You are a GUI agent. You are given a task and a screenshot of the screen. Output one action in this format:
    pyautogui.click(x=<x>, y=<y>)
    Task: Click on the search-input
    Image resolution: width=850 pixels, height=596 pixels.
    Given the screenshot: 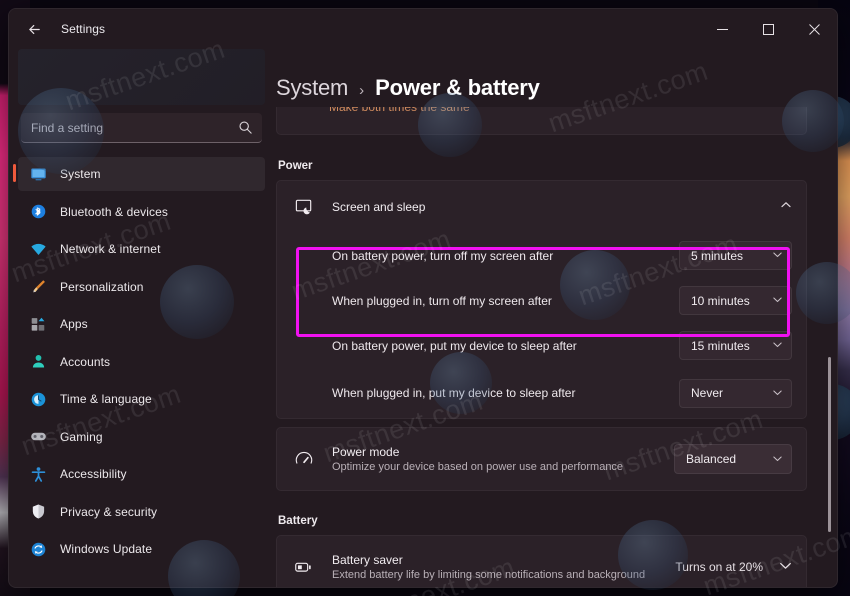 What is the action you would take?
    pyautogui.click(x=141, y=128)
    